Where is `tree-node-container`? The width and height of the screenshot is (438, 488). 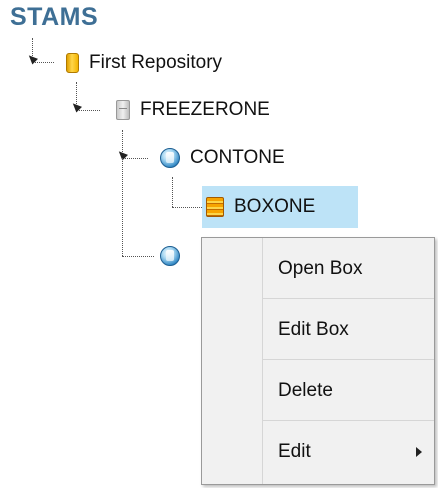
tree-node-container is located at coordinates (171, 256).